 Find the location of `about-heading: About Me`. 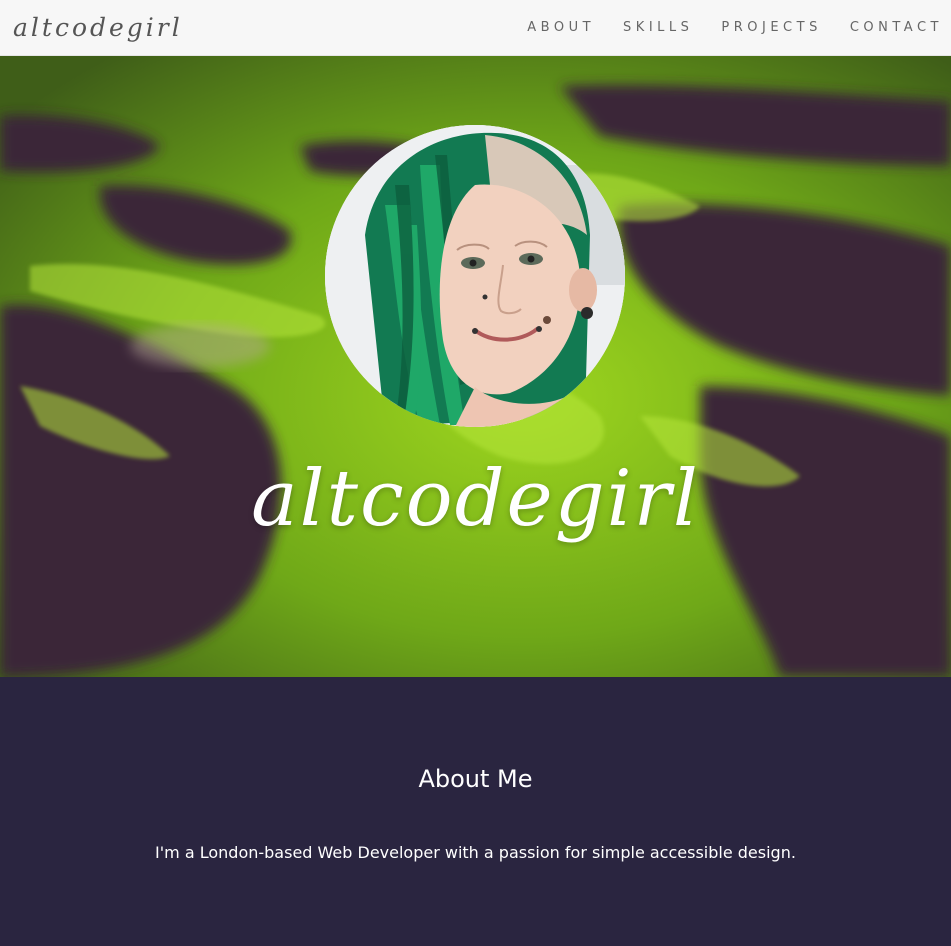

about-heading: About Me is located at coordinates (475, 779).